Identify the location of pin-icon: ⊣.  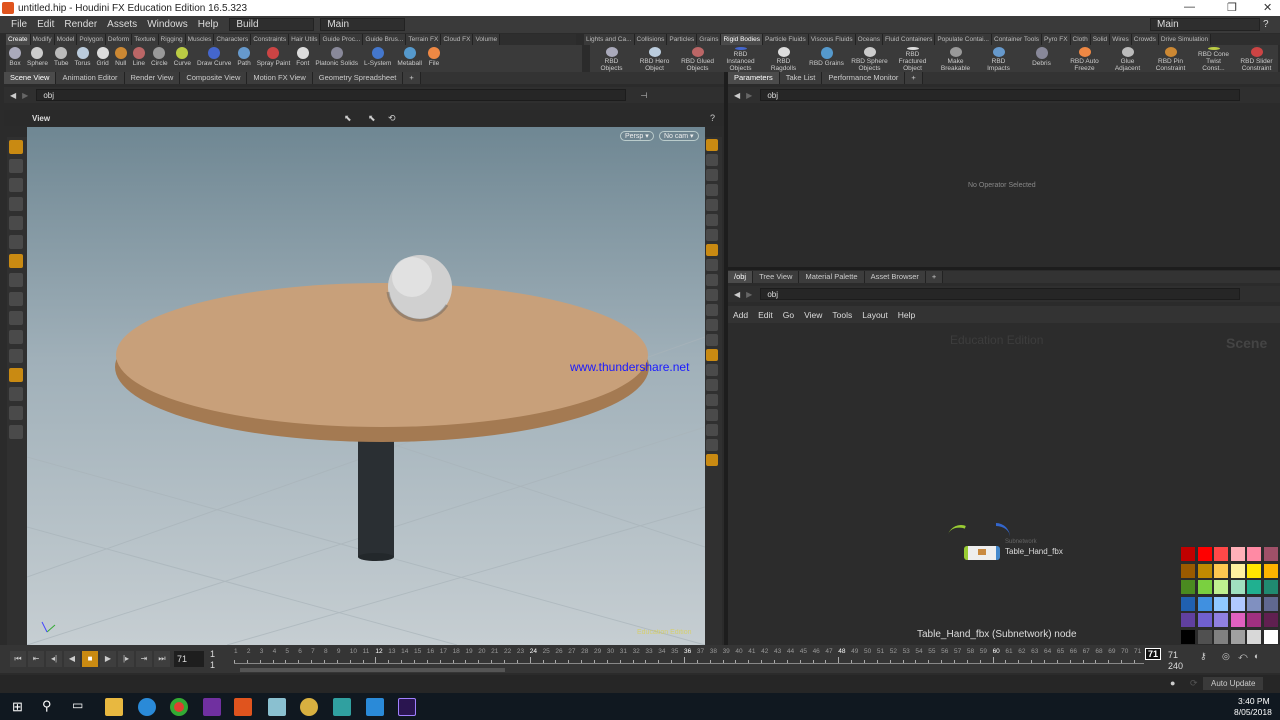
(643, 95).